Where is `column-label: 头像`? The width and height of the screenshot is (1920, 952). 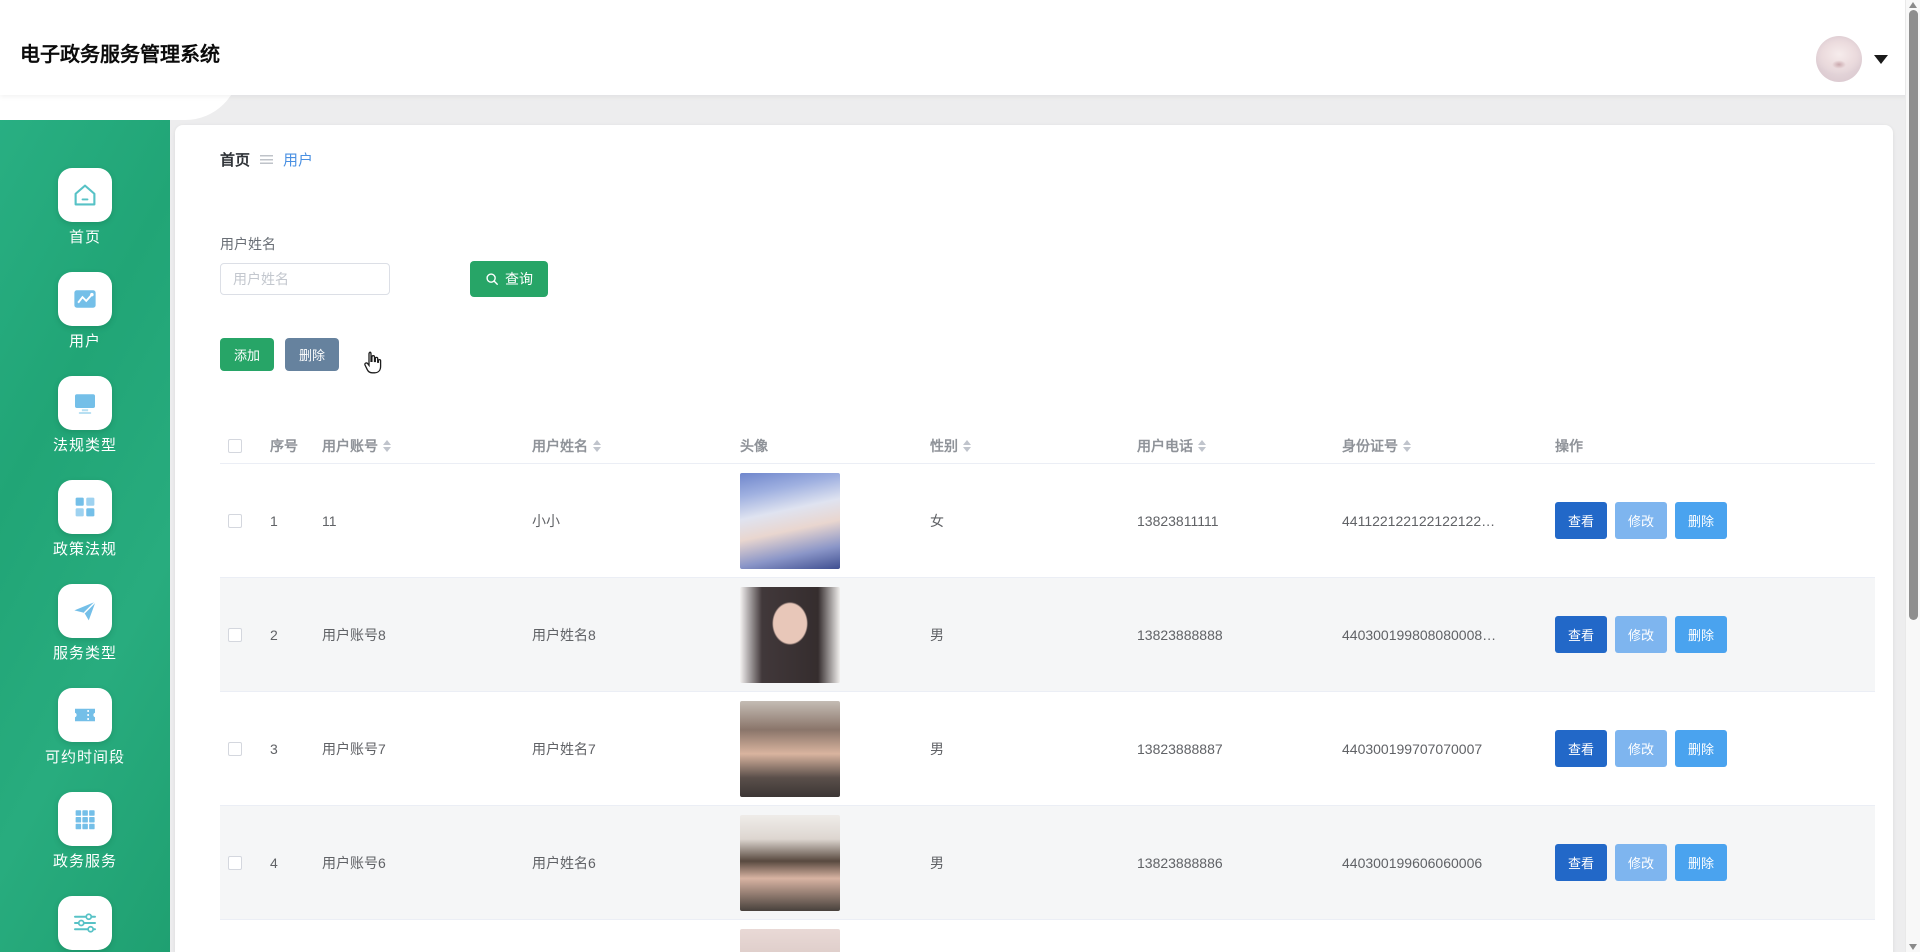
column-label: 头像 is located at coordinates (754, 446).